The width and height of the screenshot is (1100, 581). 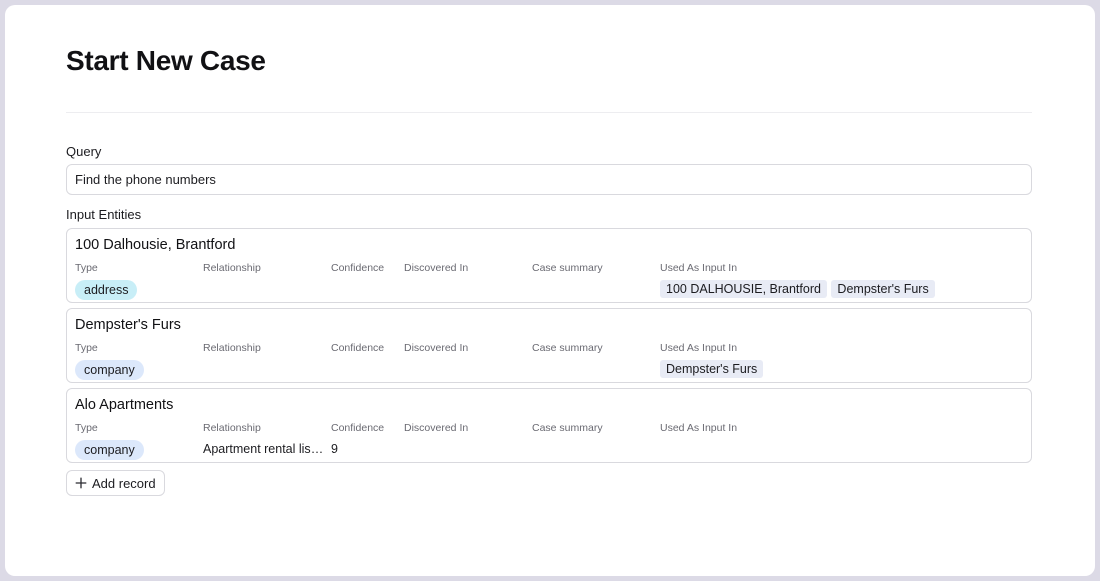 I want to click on title-divider, so click(x=549, y=112).